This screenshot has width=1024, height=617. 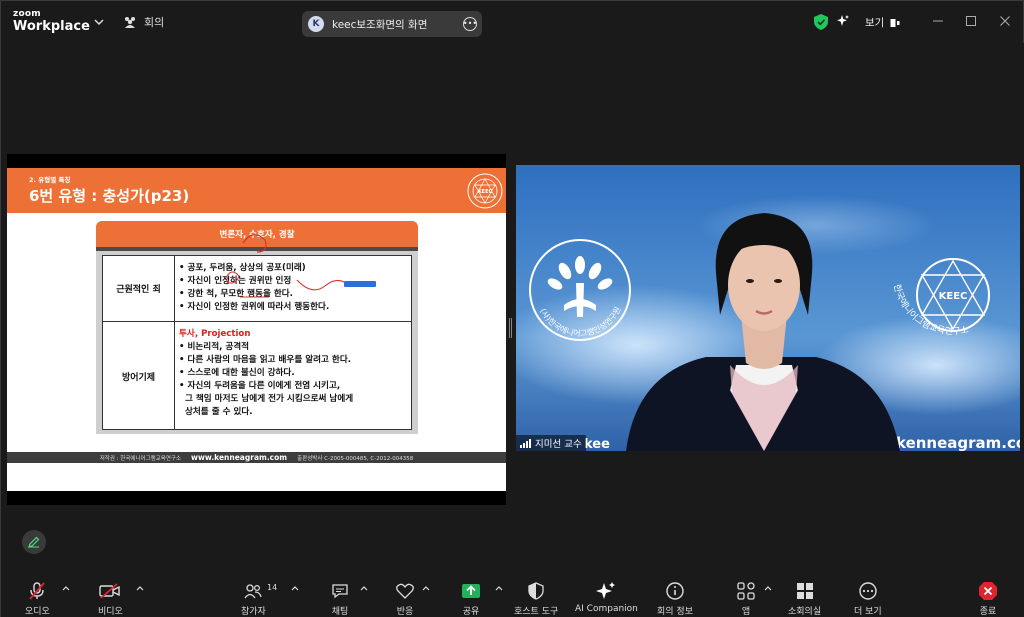 What do you see at coordinates (99, 22) in the screenshot?
I see `chevron-down-icon` at bounding box center [99, 22].